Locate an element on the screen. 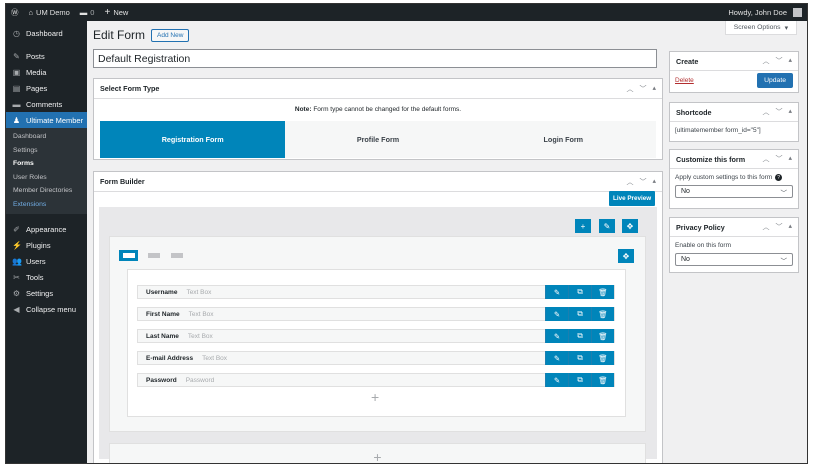 The height and width of the screenshot is (468, 814). sidebar-item-plugins: ⚡ Plugins is located at coordinates (46, 245).